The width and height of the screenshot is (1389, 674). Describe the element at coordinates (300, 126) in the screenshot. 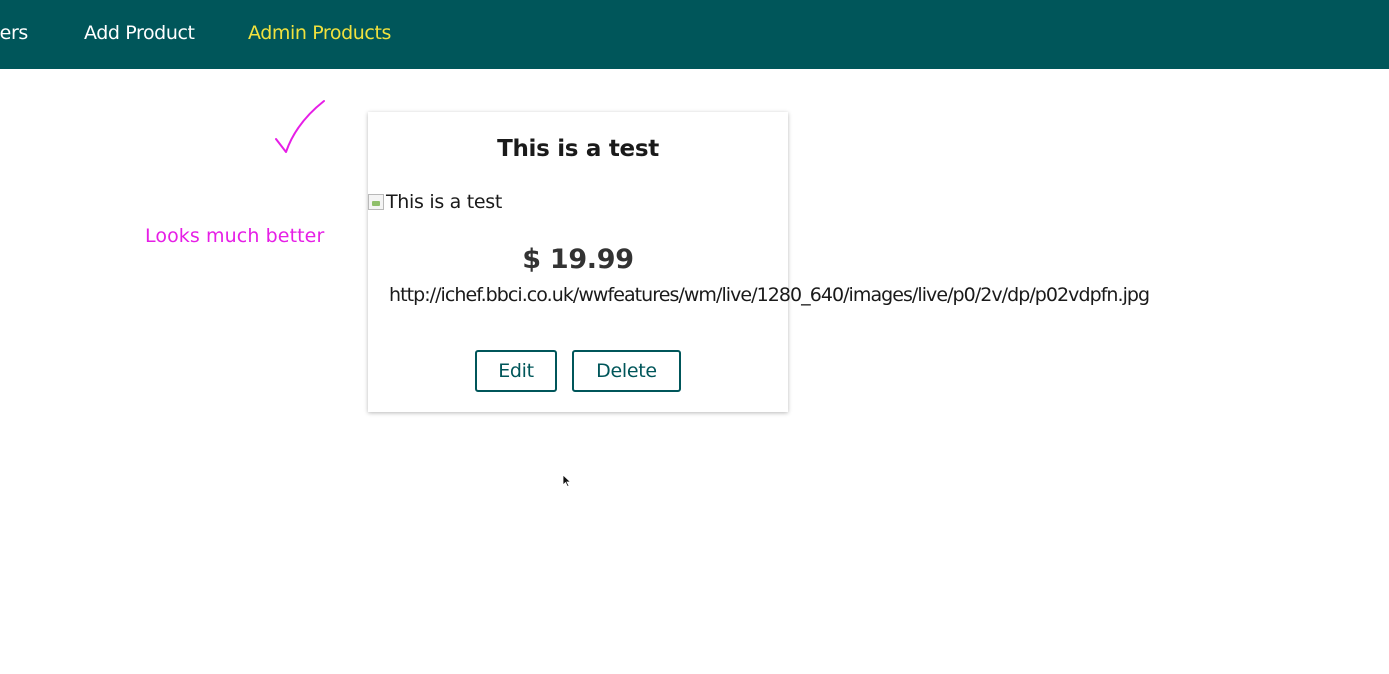

I see `checkmark-icon` at that location.